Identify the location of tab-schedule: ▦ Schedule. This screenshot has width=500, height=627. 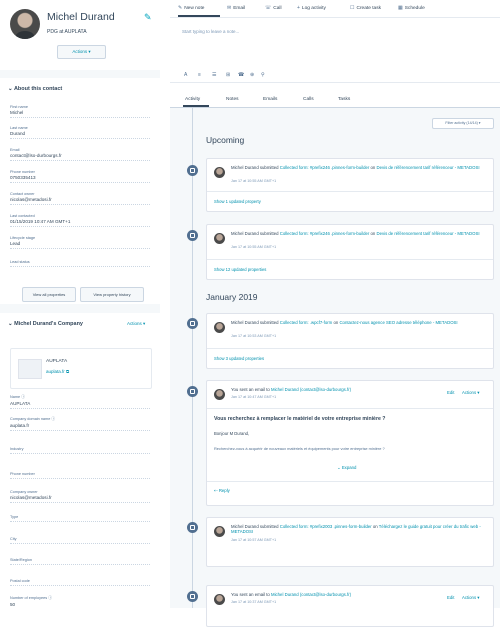
(411, 8).